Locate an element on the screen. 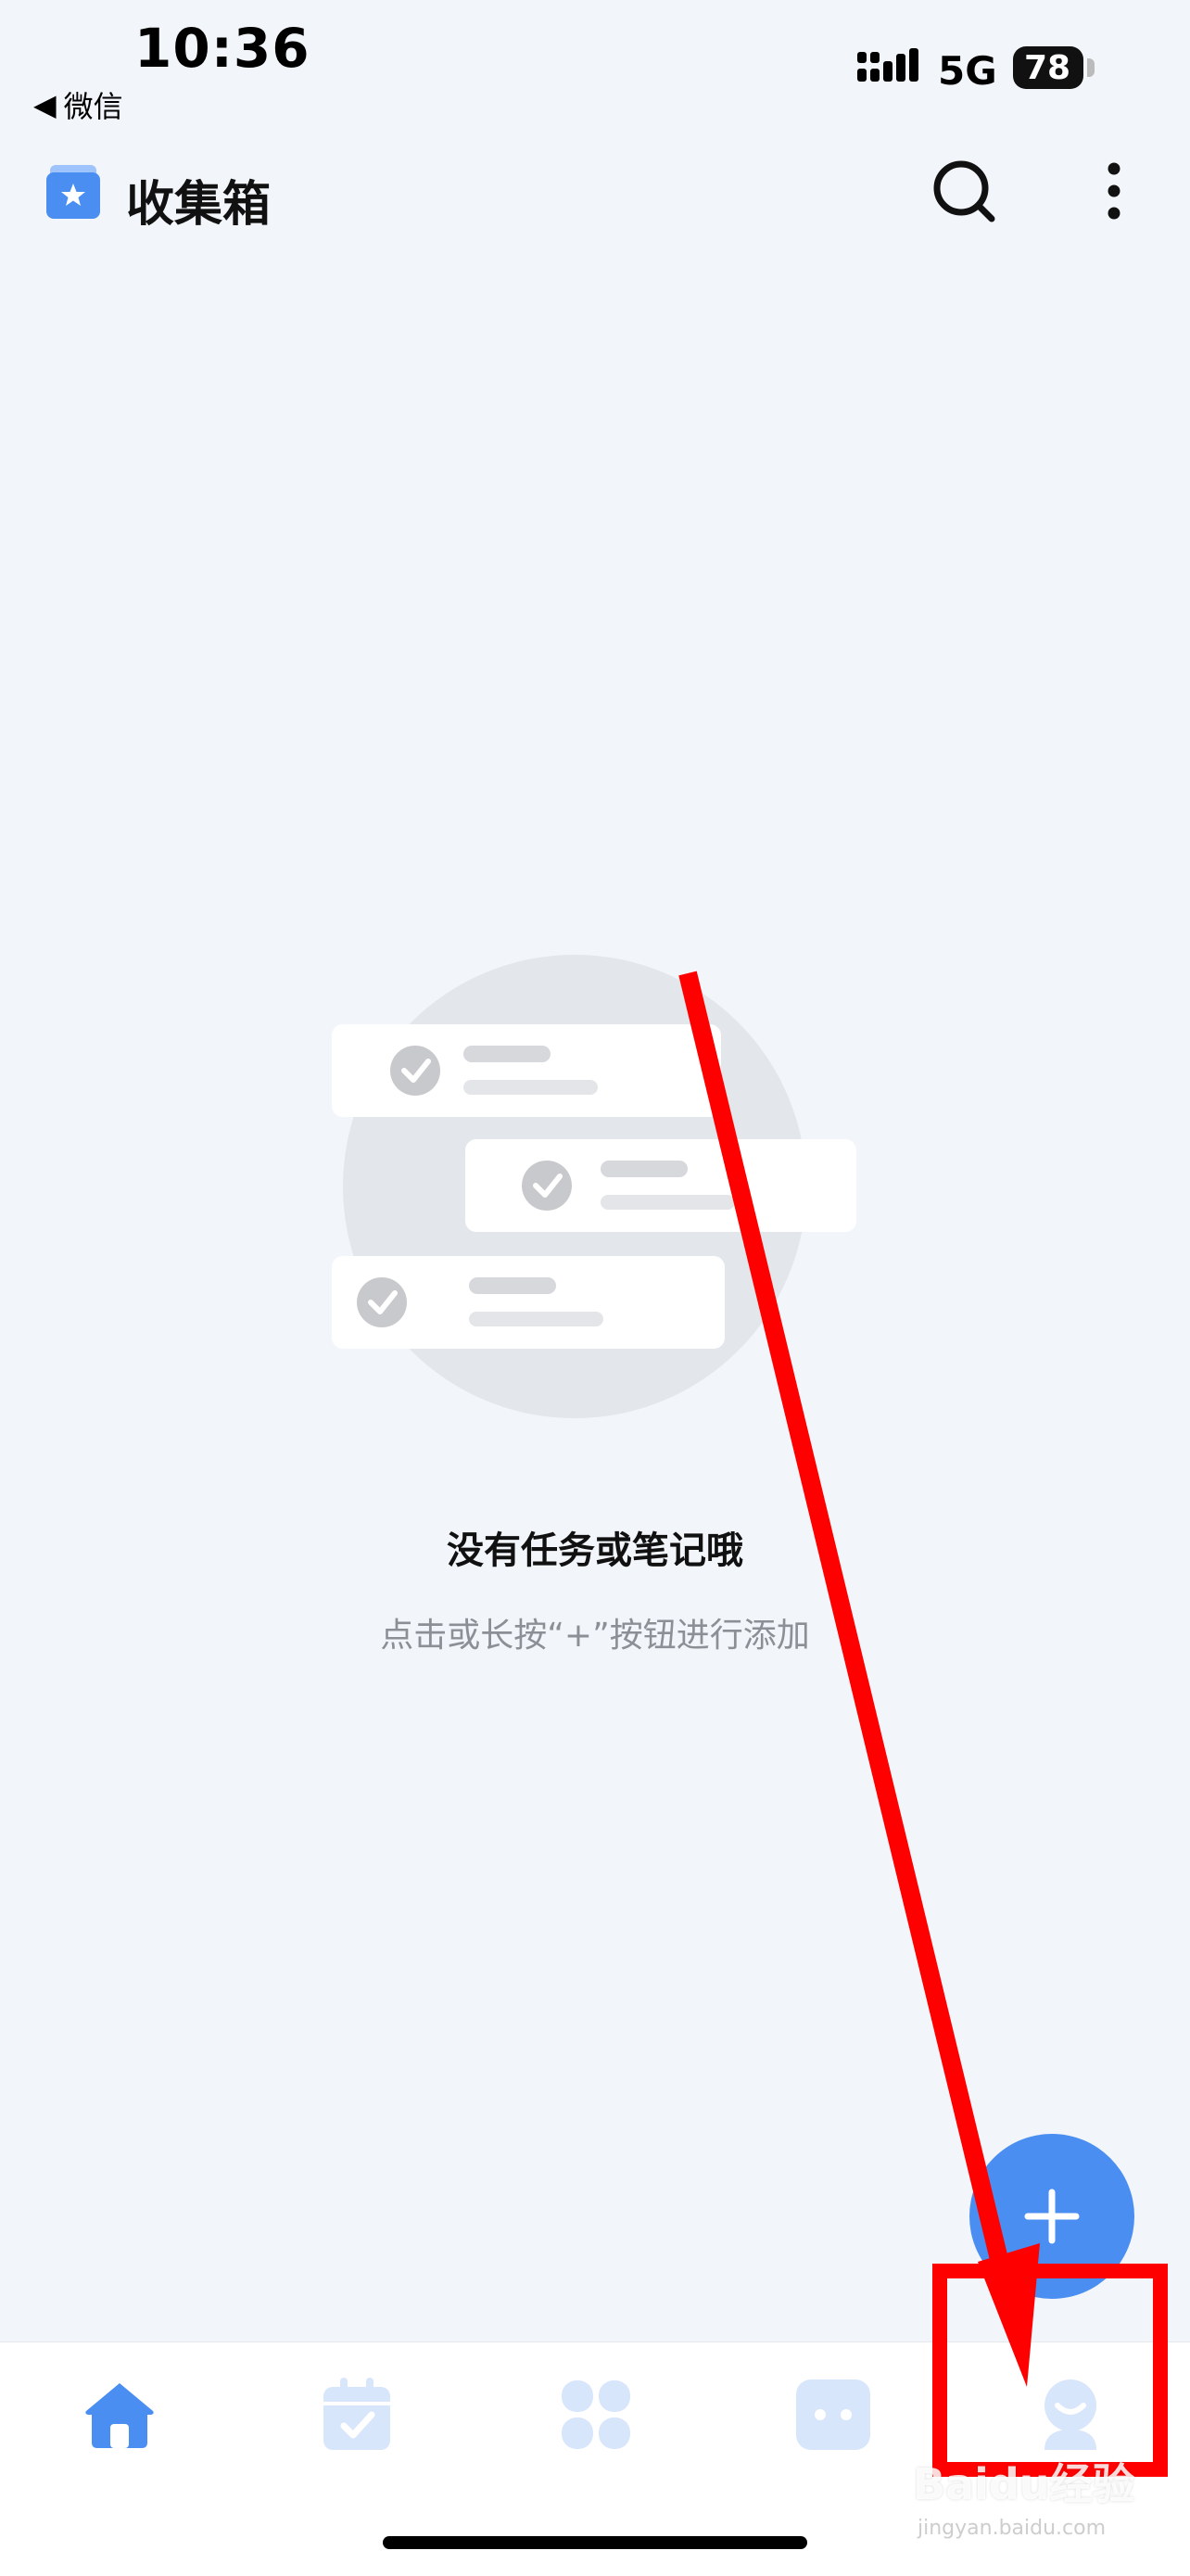 The image size is (1190, 2576). search-icon is located at coordinates (963, 191).